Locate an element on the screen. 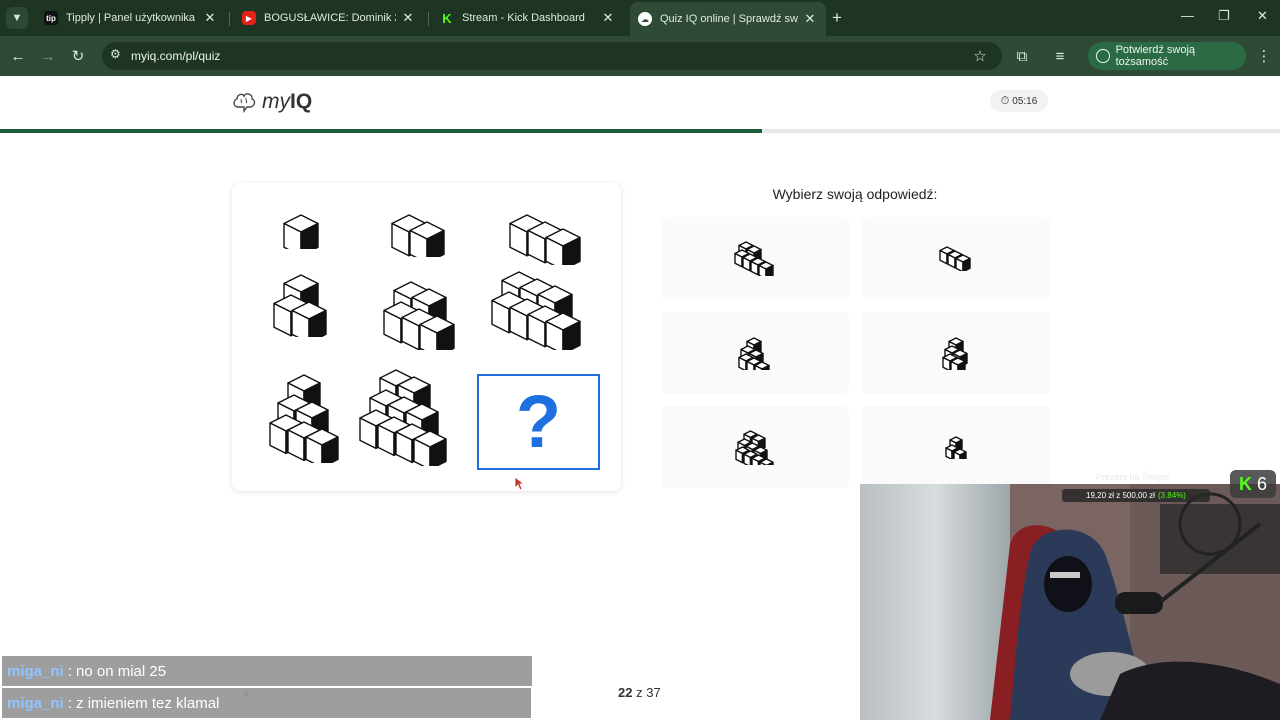  cube-tower-icon is located at coordinates (955, 353).